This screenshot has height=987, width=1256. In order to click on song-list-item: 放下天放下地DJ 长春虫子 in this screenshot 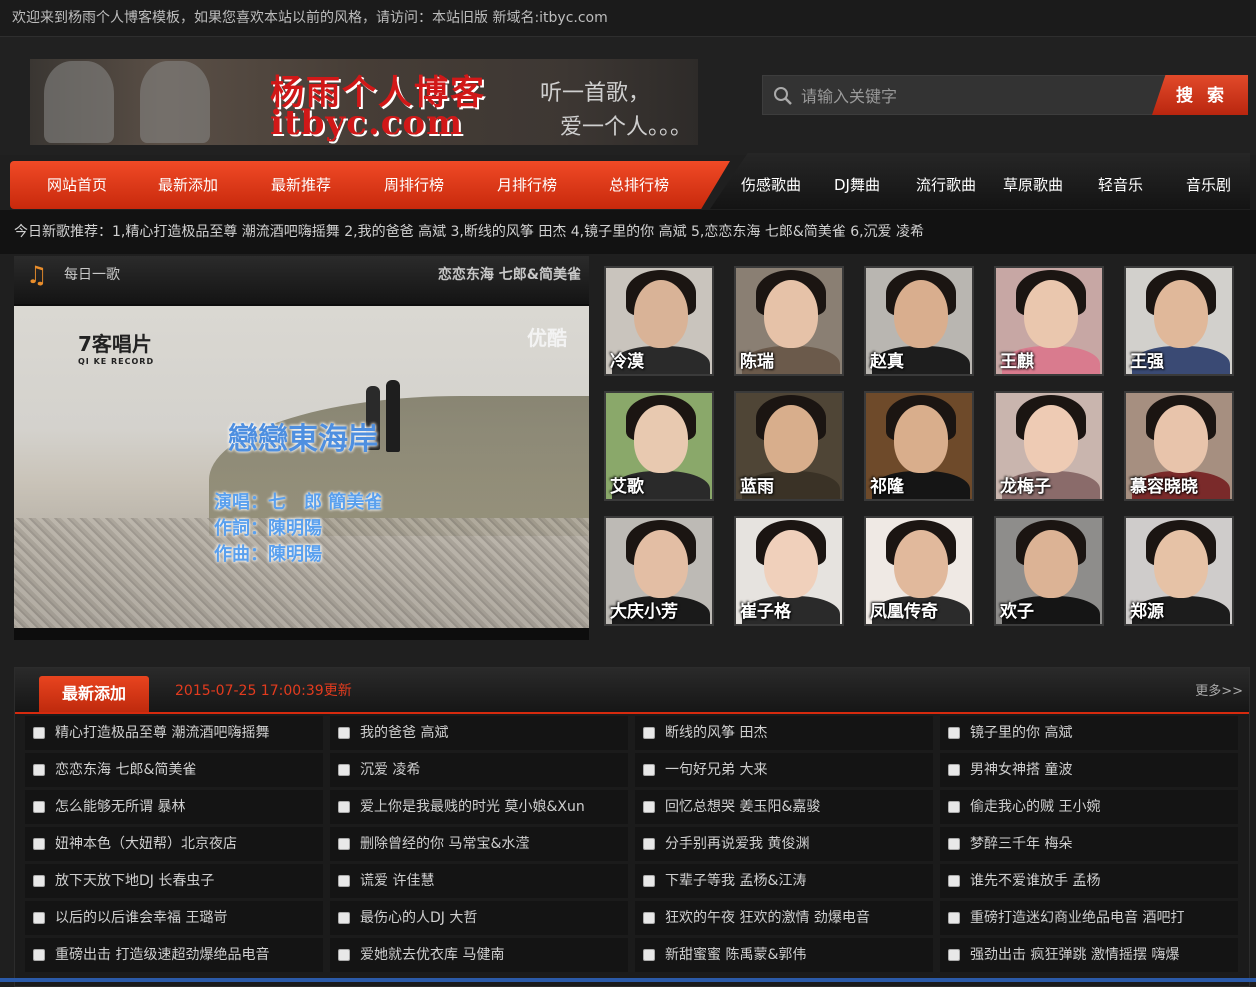, I will do `click(174, 881)`.